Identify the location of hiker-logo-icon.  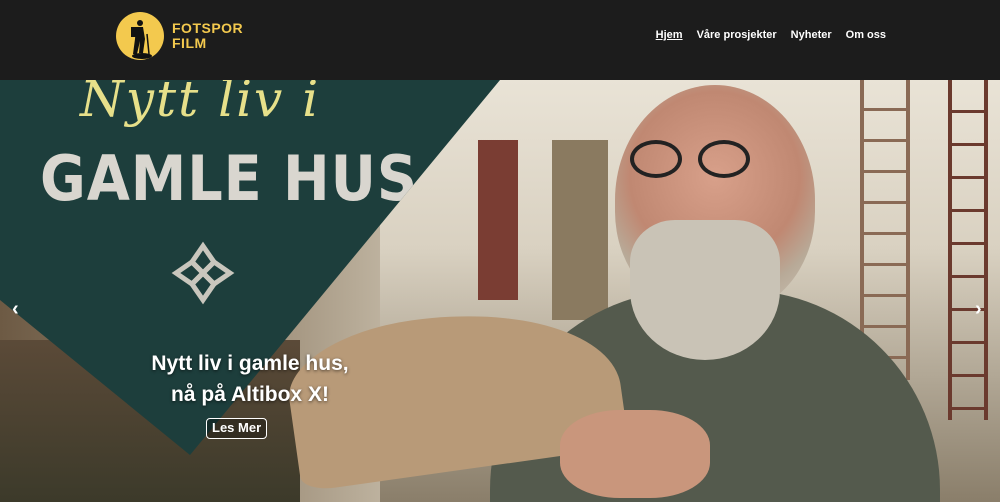
(140, 36).